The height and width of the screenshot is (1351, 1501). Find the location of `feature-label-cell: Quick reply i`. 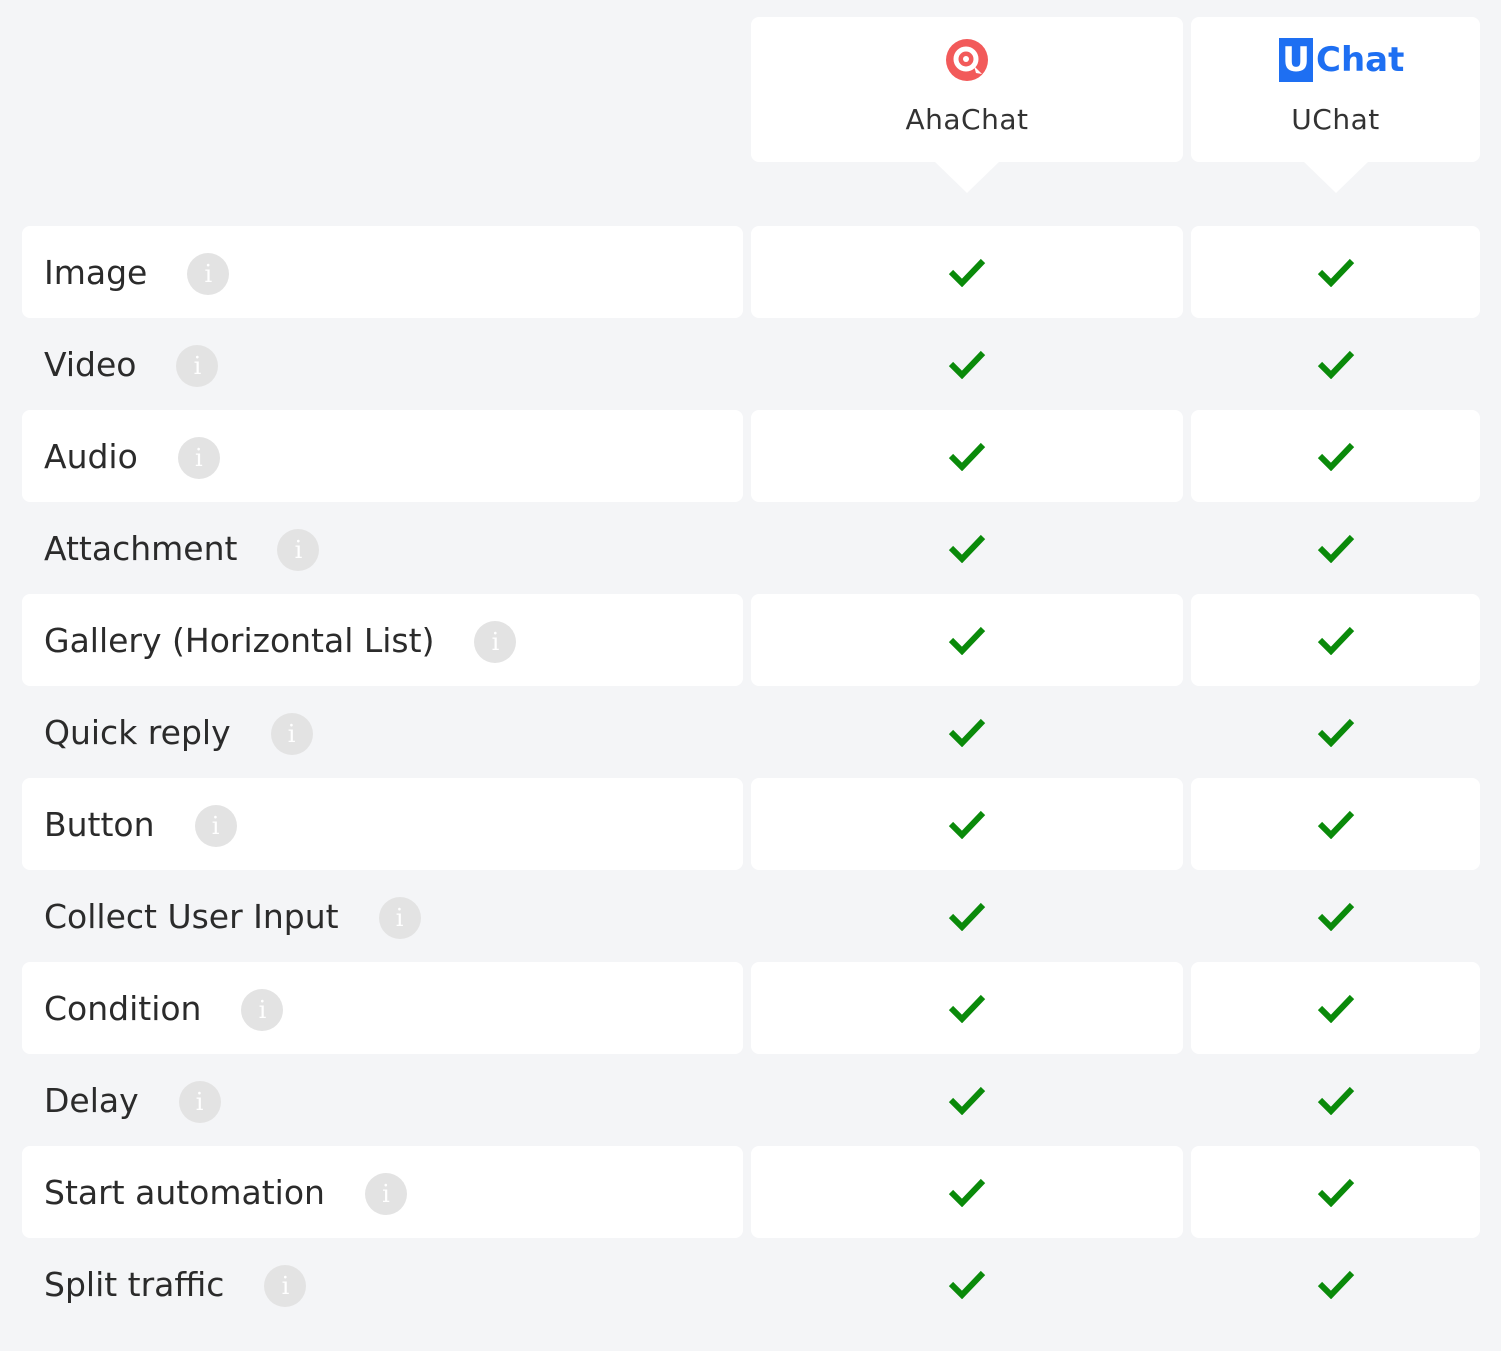

feature-label-cell: Quick reply i is located at coordinates (382, 732).